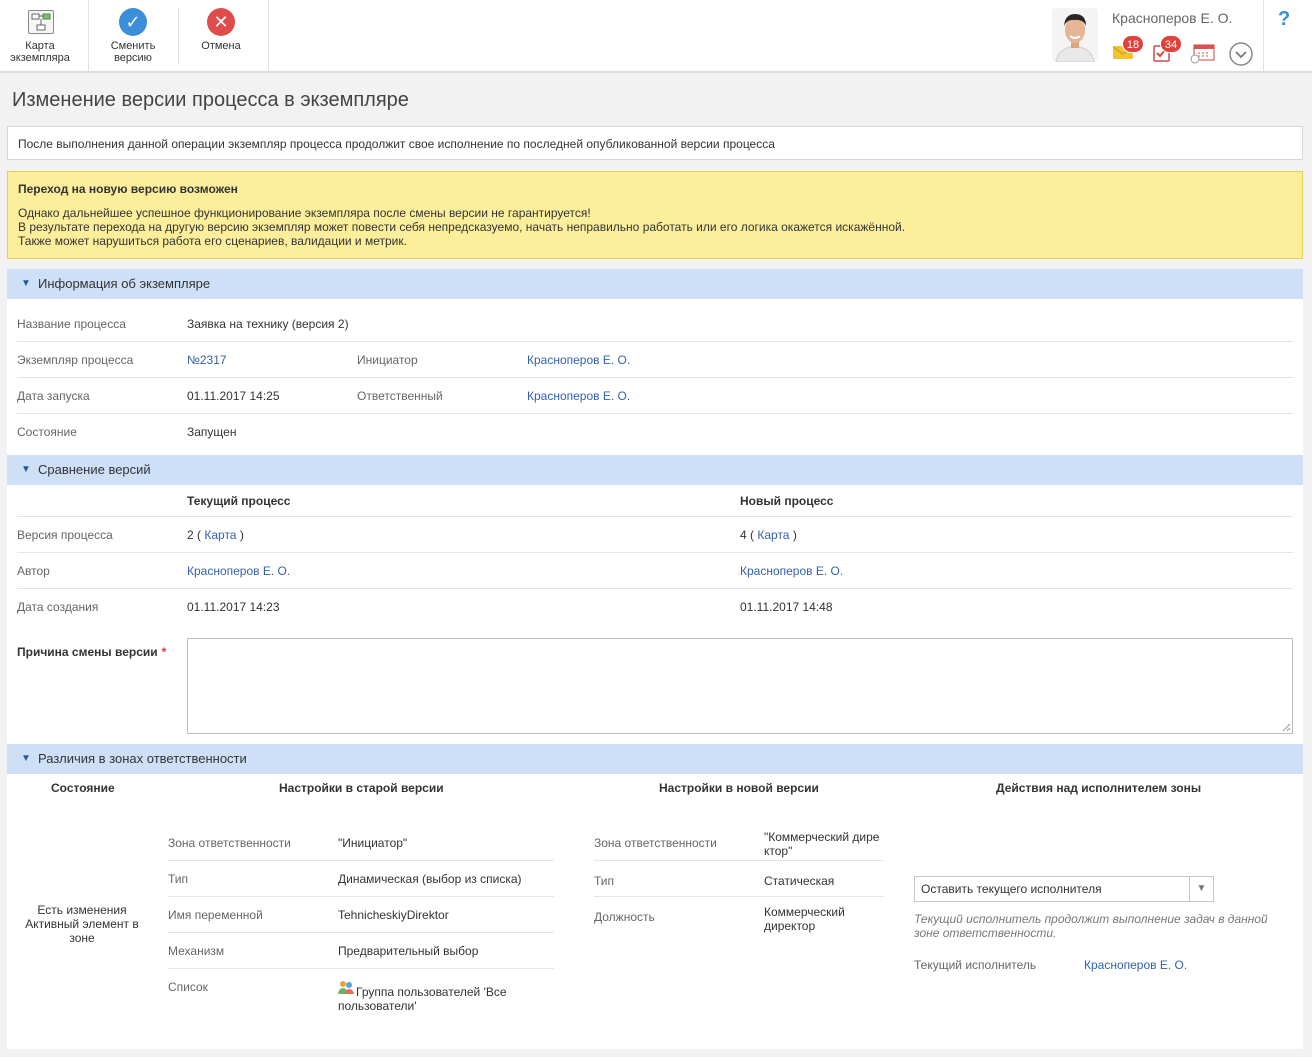 This screenshot has height=1057, width=1312. I want to click on required-mark: *, so click(164, 652).